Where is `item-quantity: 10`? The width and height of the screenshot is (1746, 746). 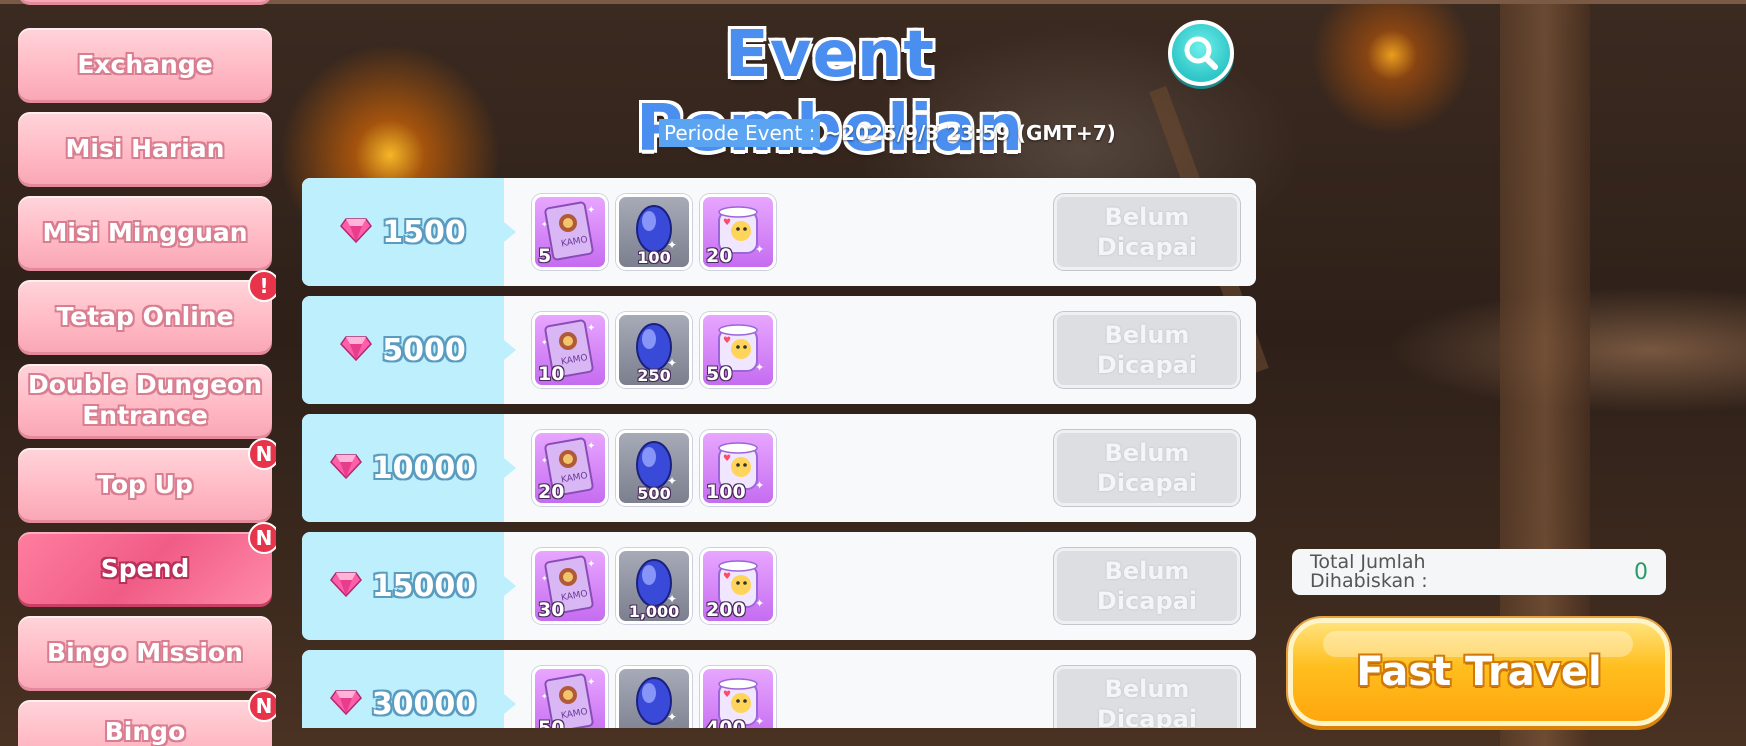 item-quantity: 10 is located at coordinates (551, 374).